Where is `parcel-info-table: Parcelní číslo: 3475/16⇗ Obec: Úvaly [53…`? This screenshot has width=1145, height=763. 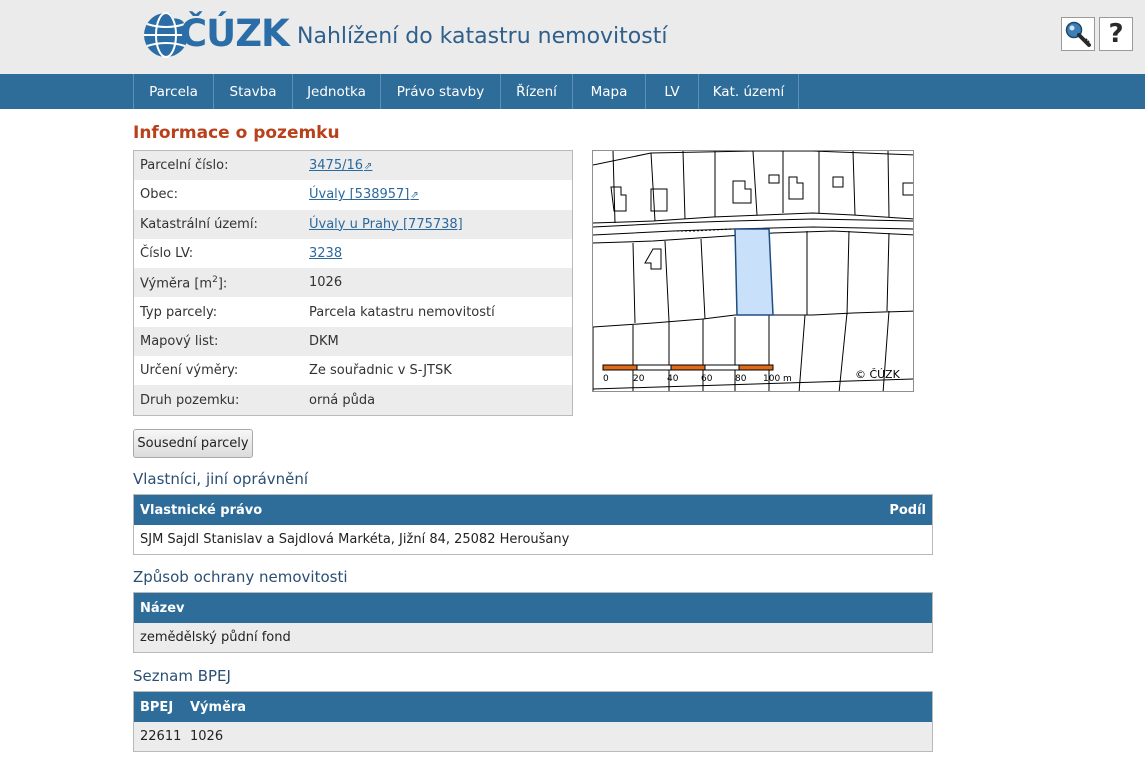
parcel-info-table: Parcelní číslo: 3475/16⇗ Obec: Úvaly [53… is located at coordinates (353, 283).